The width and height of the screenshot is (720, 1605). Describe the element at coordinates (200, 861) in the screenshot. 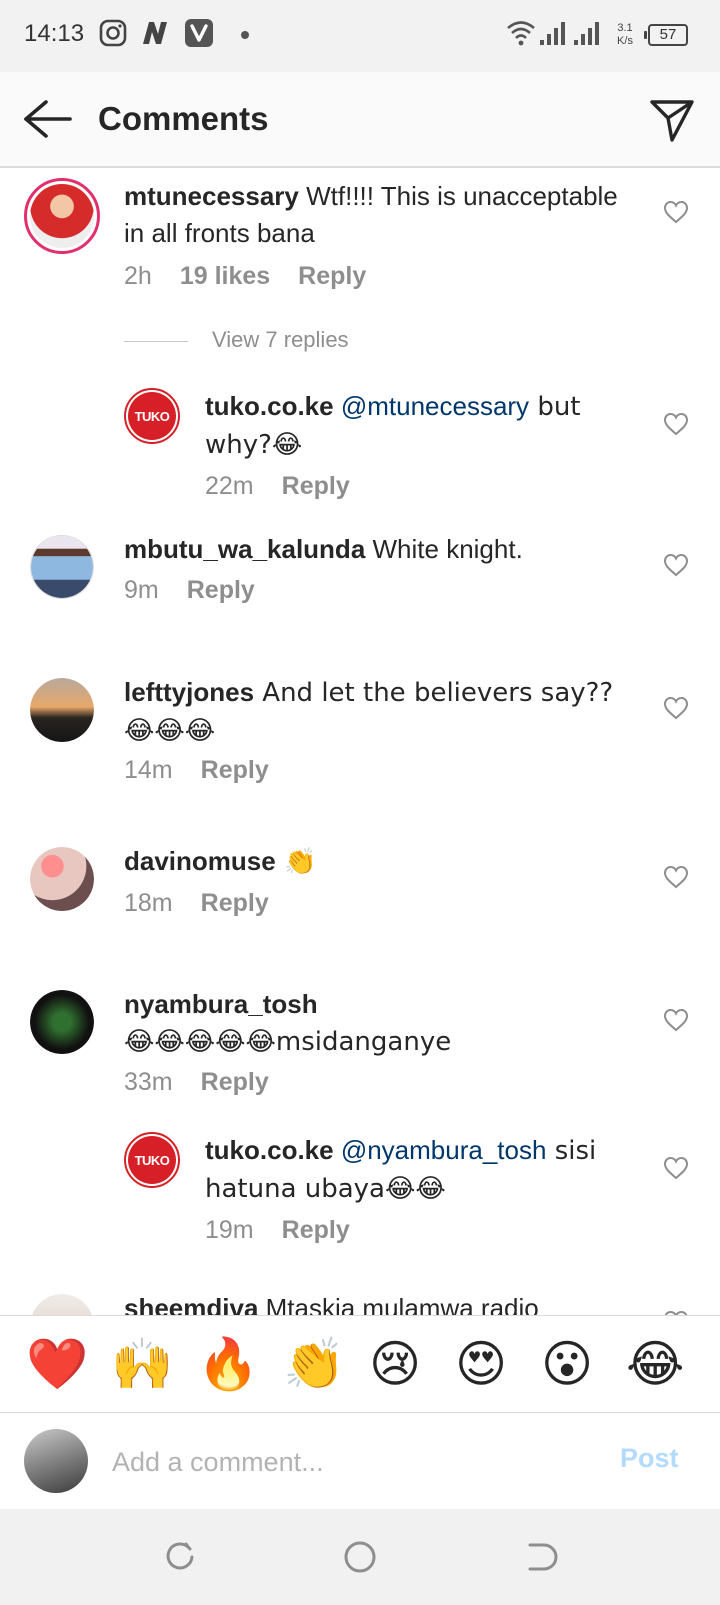

I see `comment-username: davinomuse` at that location.